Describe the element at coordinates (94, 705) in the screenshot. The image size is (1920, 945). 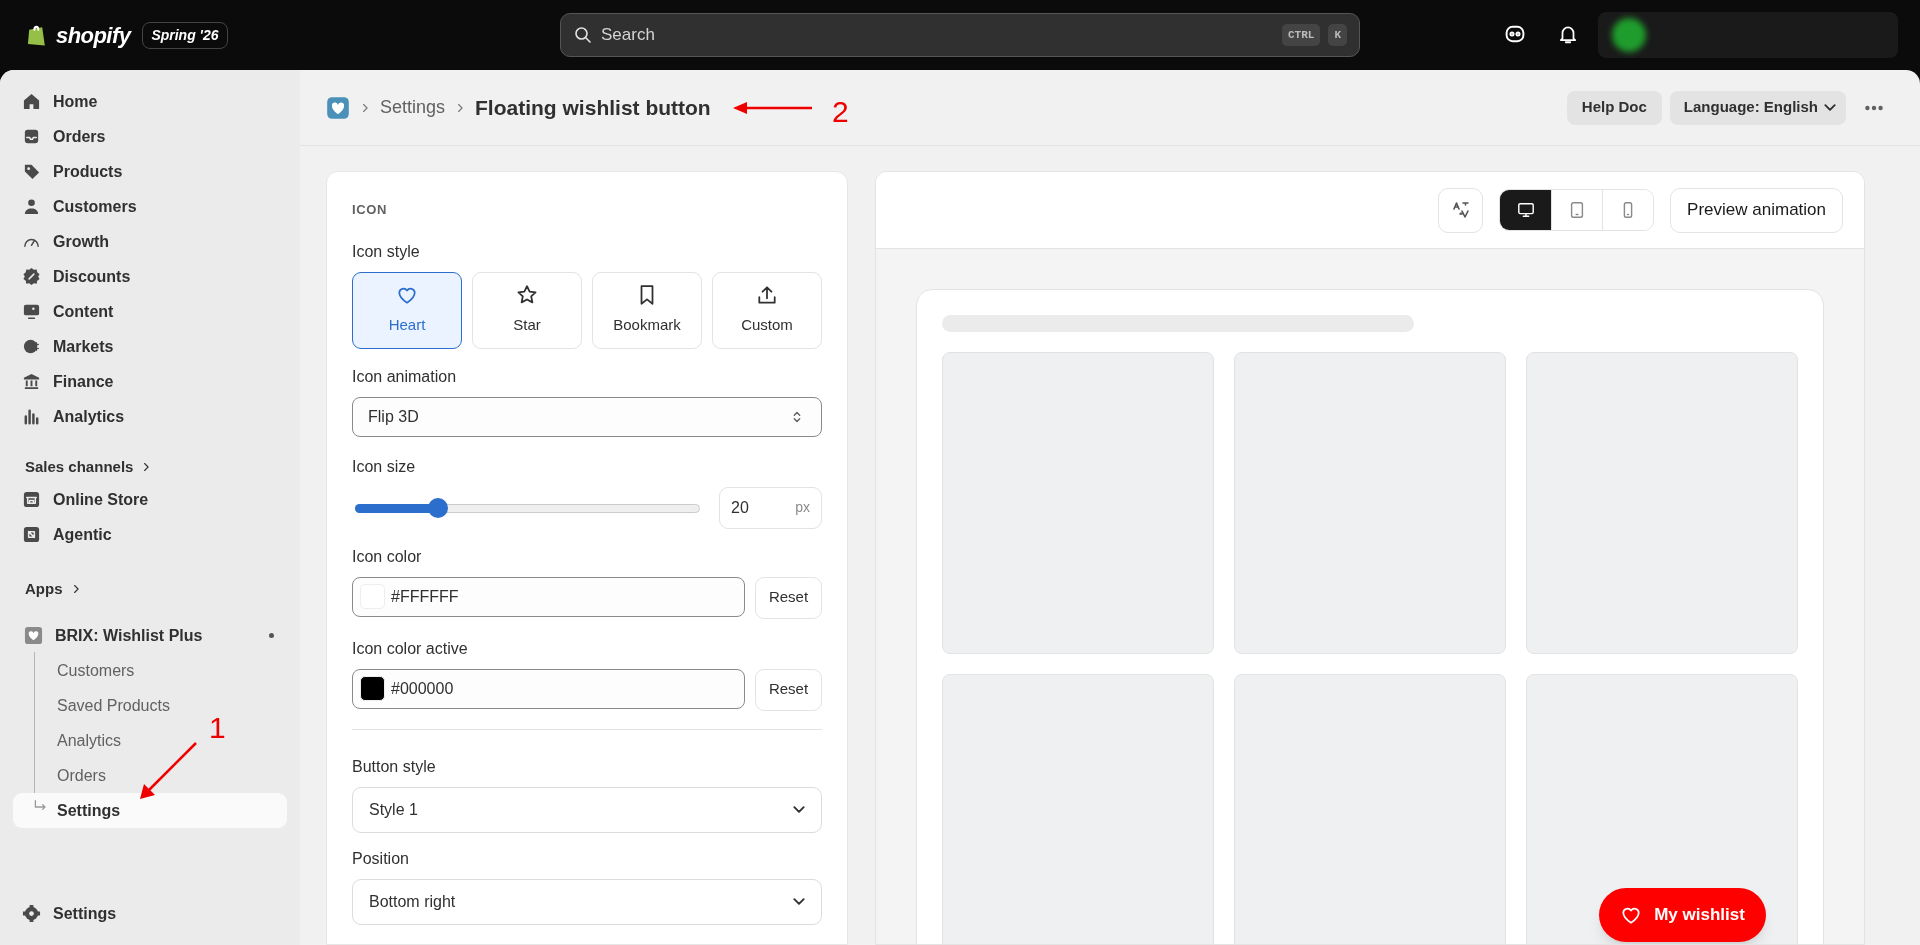
I see `app-subitem: Saved Products` at that location.